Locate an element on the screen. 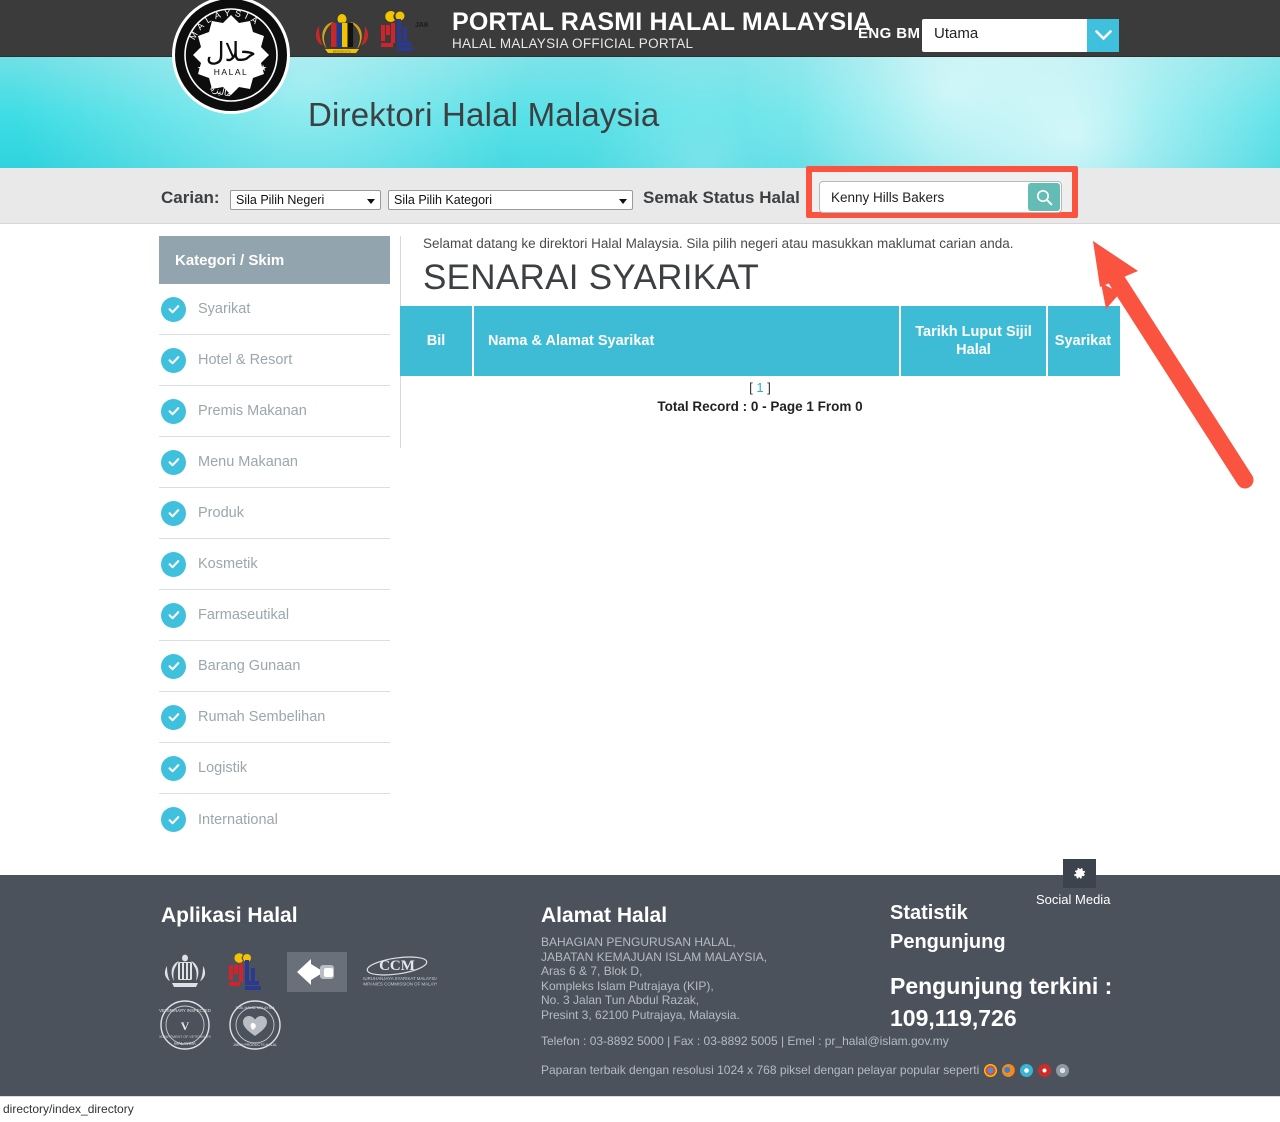 The image size is (1280, 1122). sidebar-item-hotel-resort: Hotel & Resort is located at coordinates (274, 360).